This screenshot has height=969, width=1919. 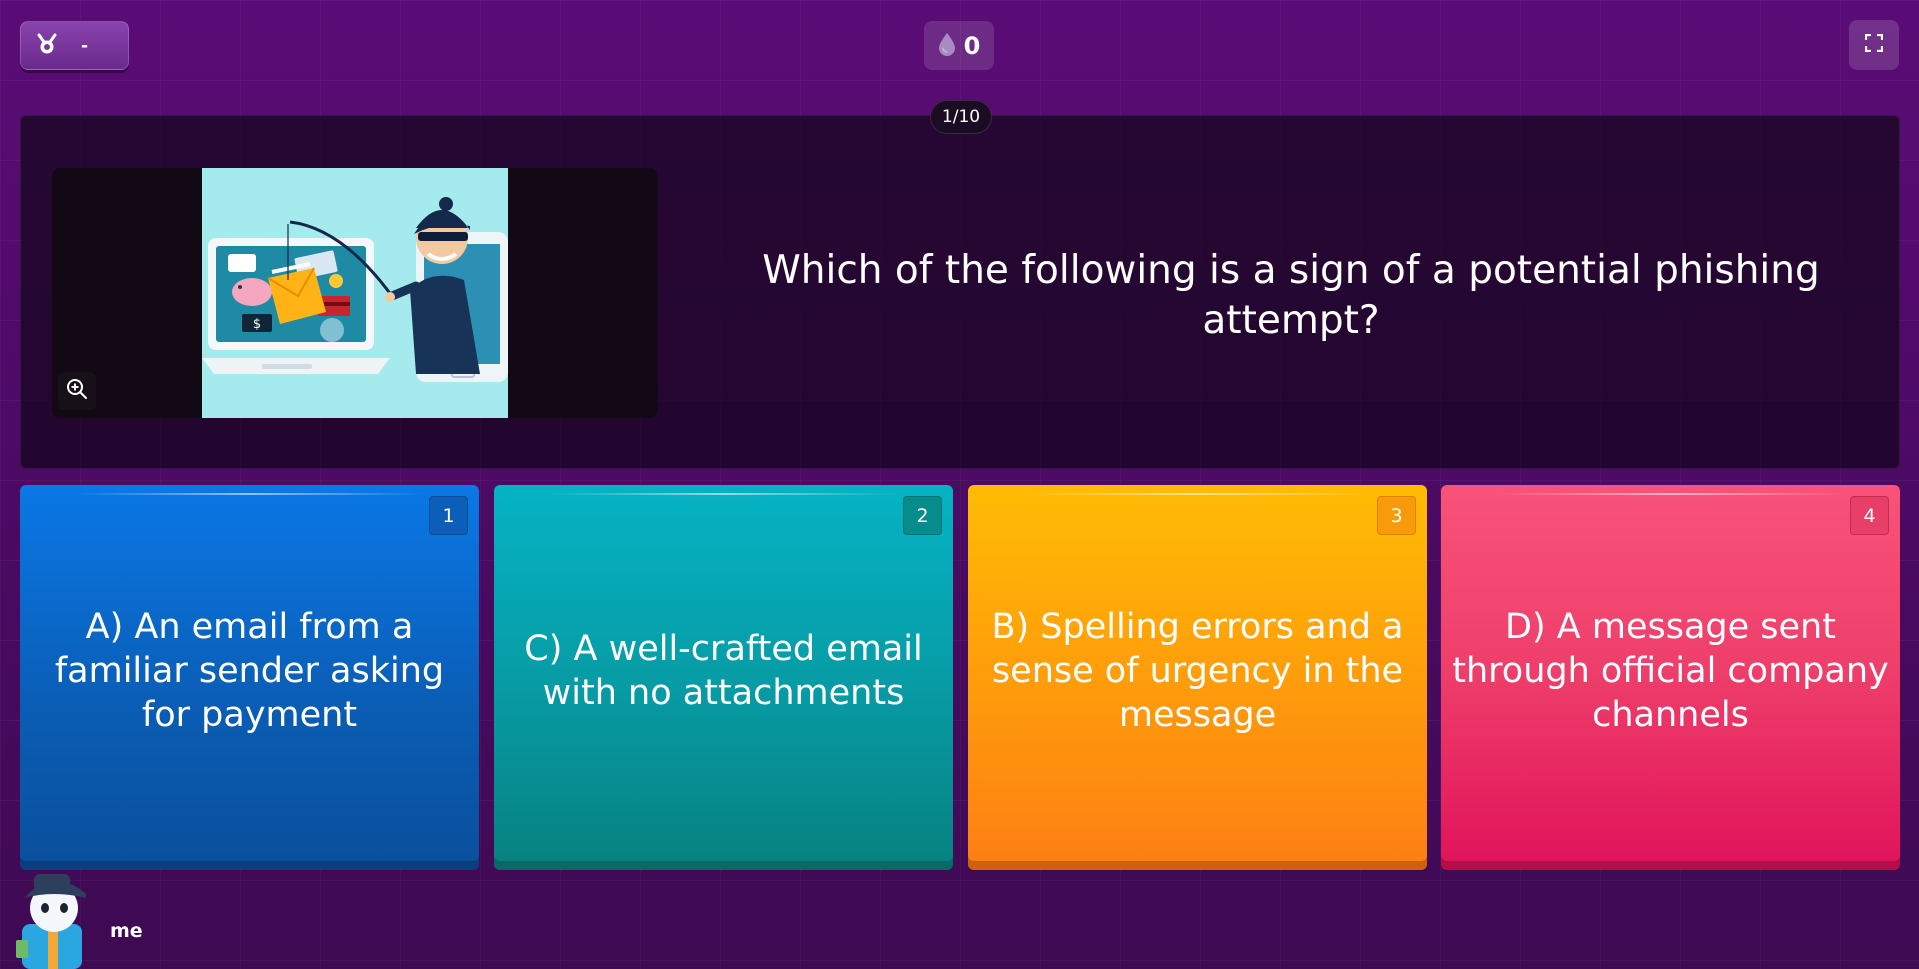 I want to click on rank-value: -, so click(x=85, y=45).